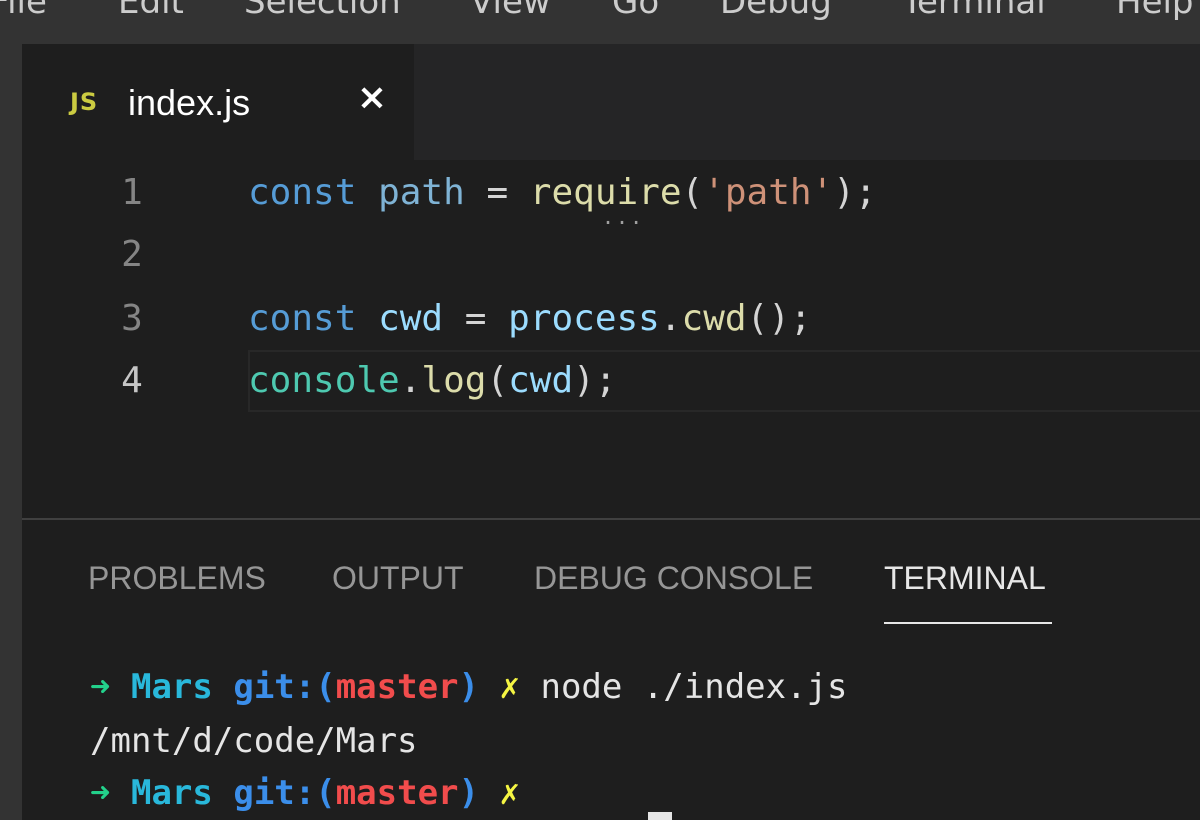 Image resolution: width=1200 pixels, height=820 pixels. I want to click on tab-output: OUTPUT, so click(398, 578).